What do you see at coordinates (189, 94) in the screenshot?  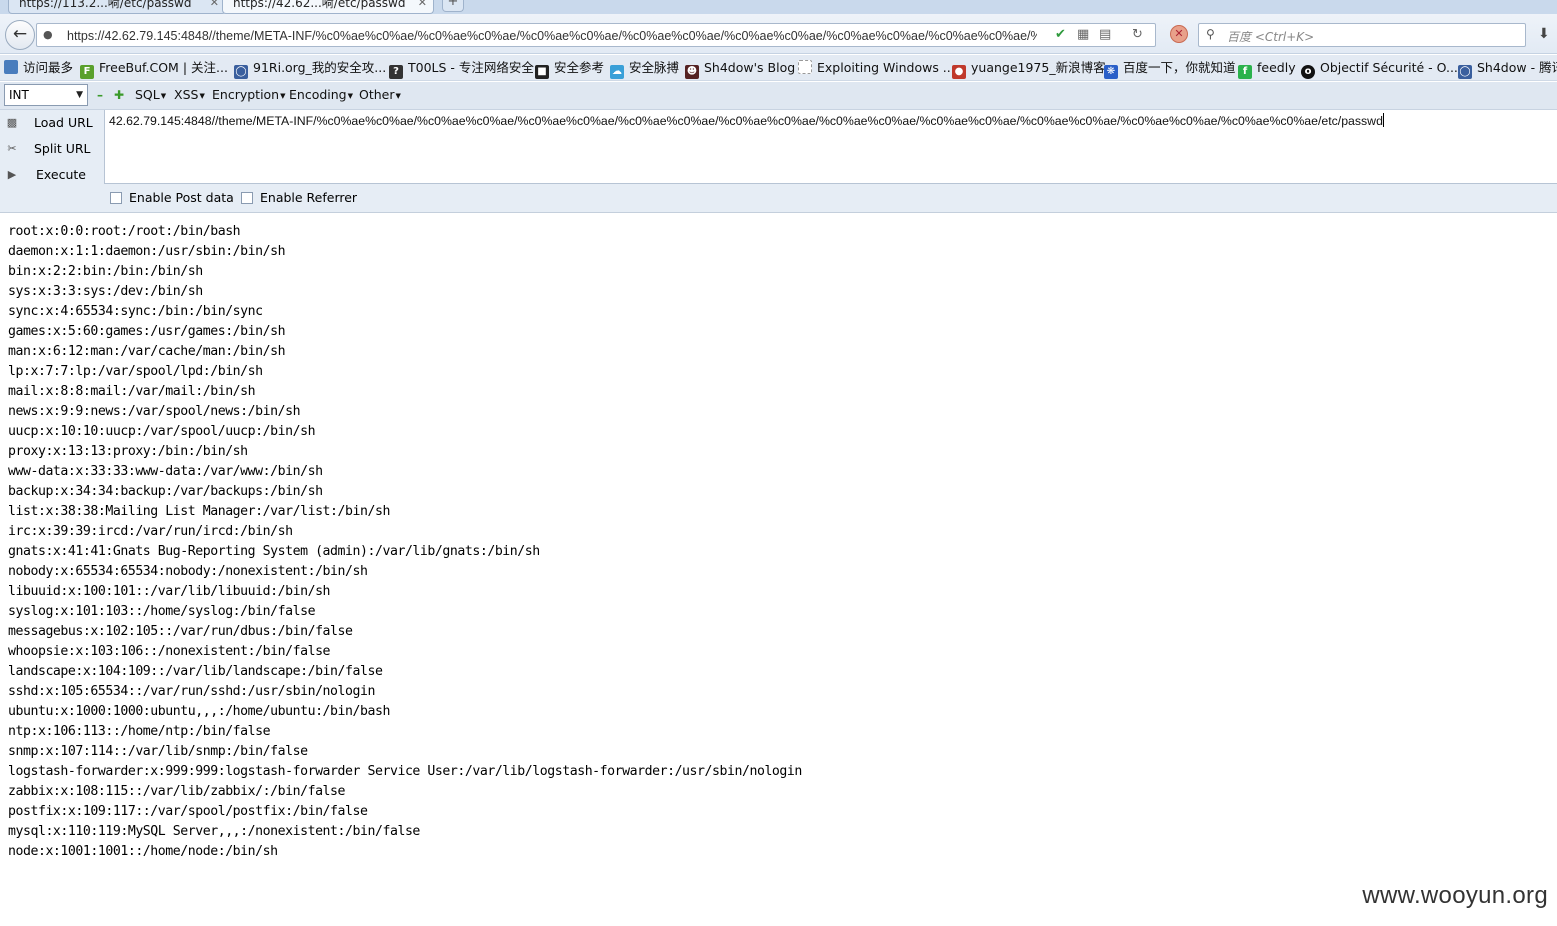 I see `menu-xss: XSS▼` at bounding box center [189, 94].